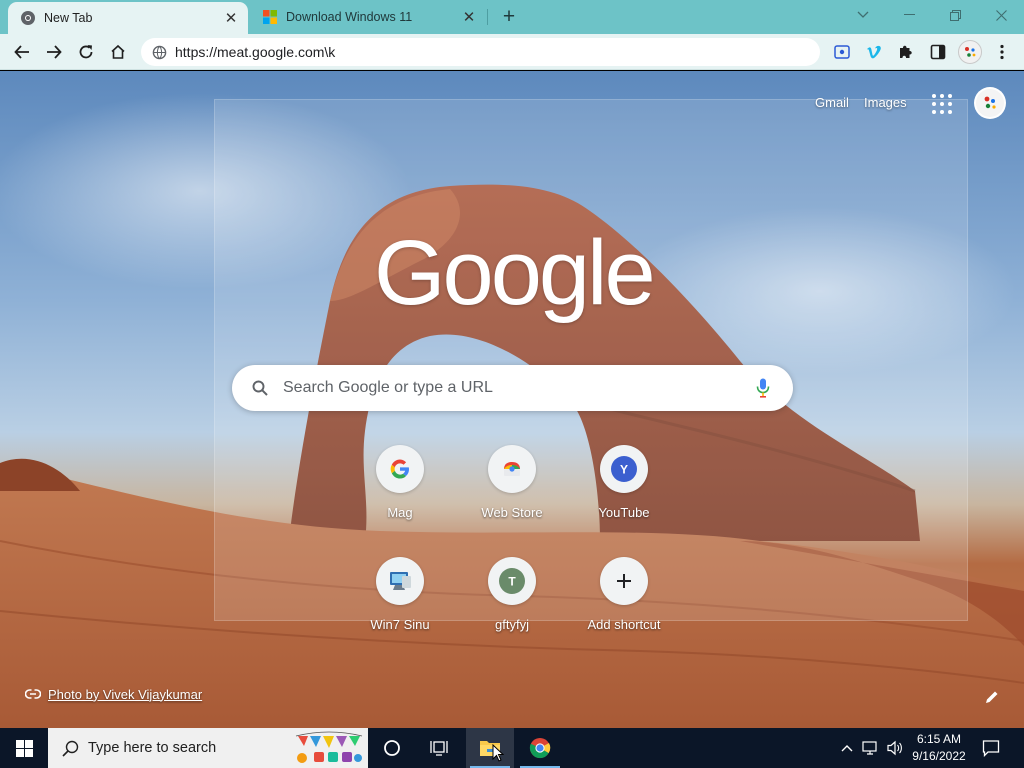 This screenshot has width=1024, height=768. I want to click on task-view-button, so click(440, 748).